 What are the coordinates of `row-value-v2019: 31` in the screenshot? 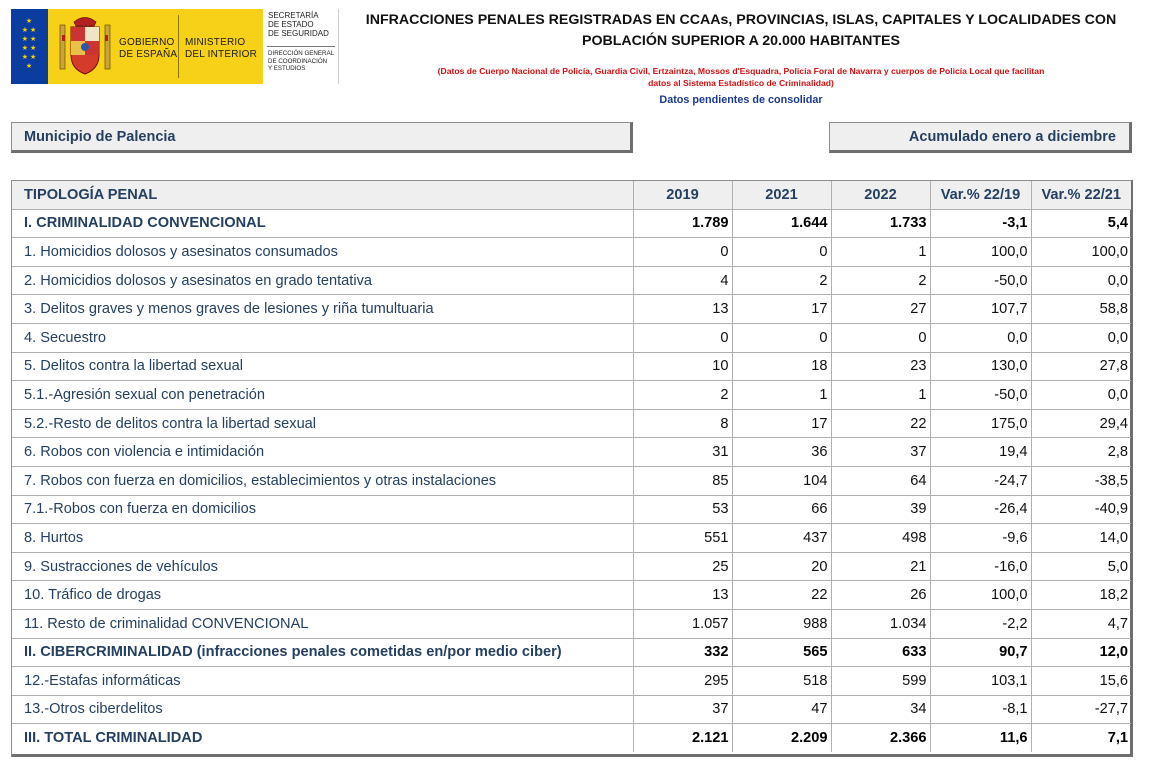 It's located at (682, 452).